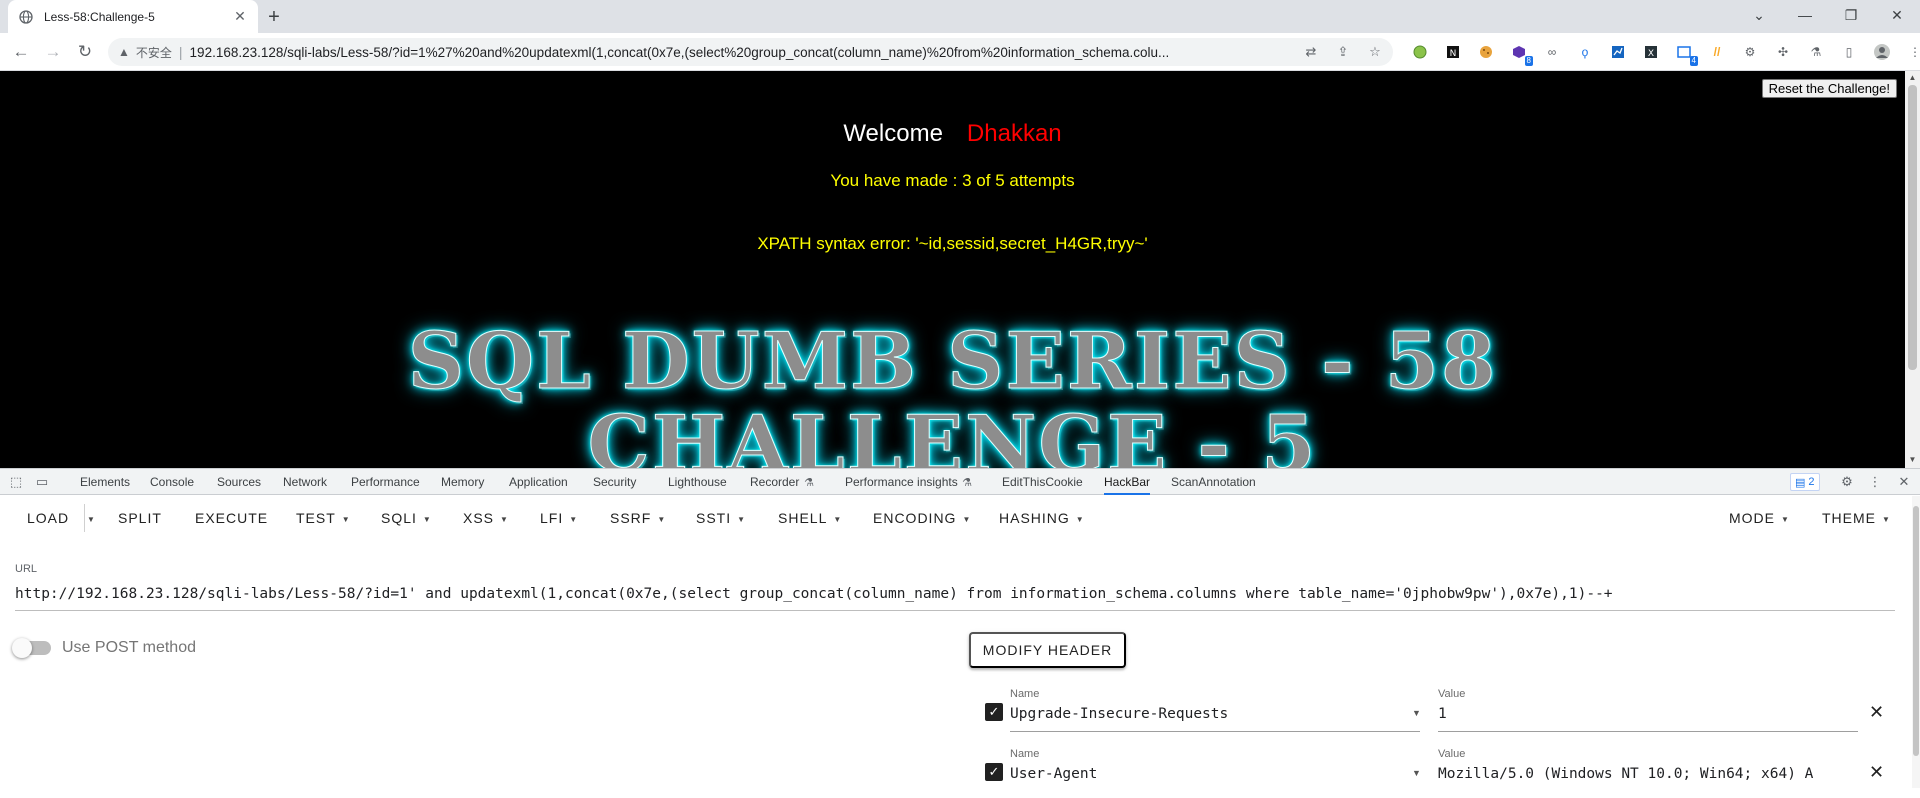 The width and height of the screenshot is (1920, 798). I want to click on load-button: LOAD, so click(48, 518).